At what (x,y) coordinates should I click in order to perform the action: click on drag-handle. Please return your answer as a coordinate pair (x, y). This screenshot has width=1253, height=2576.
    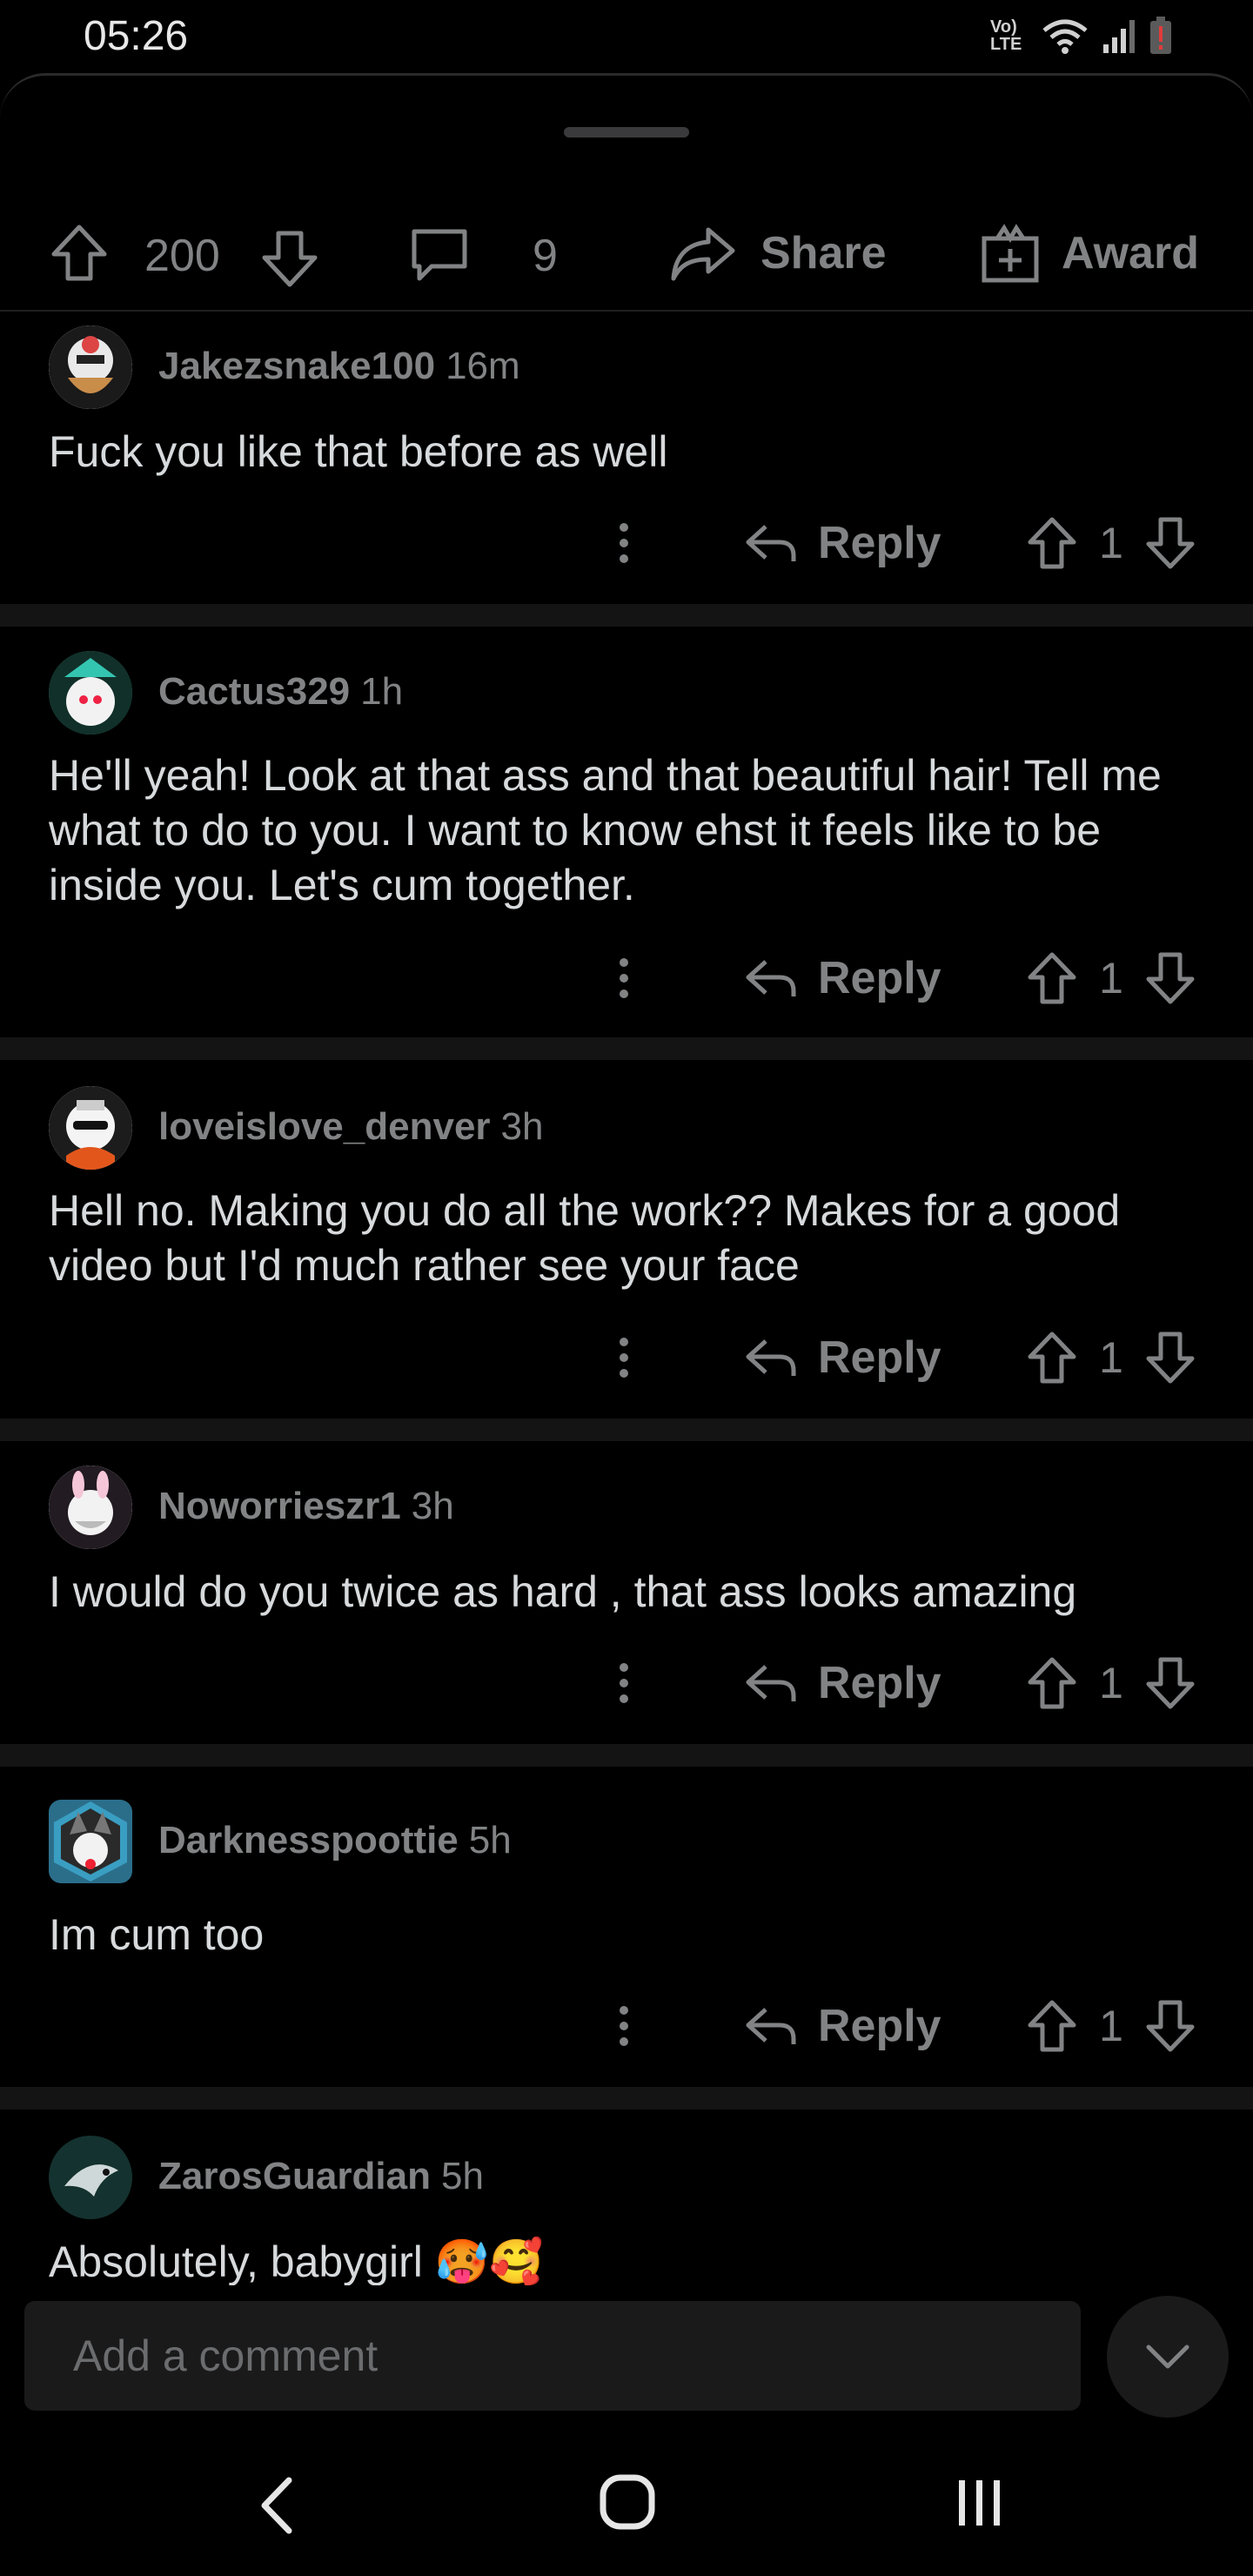
    Looking at the image, I should click on (626, 133).